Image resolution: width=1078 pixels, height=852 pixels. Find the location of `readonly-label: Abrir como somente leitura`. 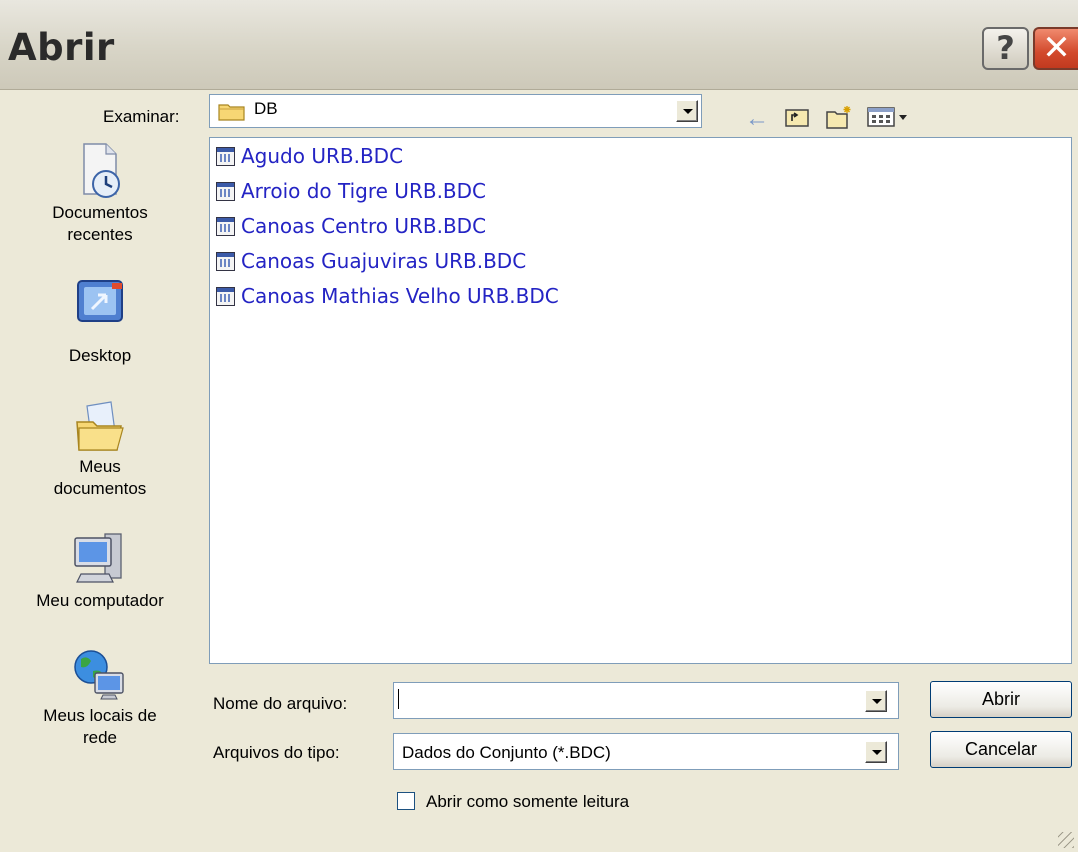

readonly-label: Abrir como somente leitura is located at coordinates (528, 801).